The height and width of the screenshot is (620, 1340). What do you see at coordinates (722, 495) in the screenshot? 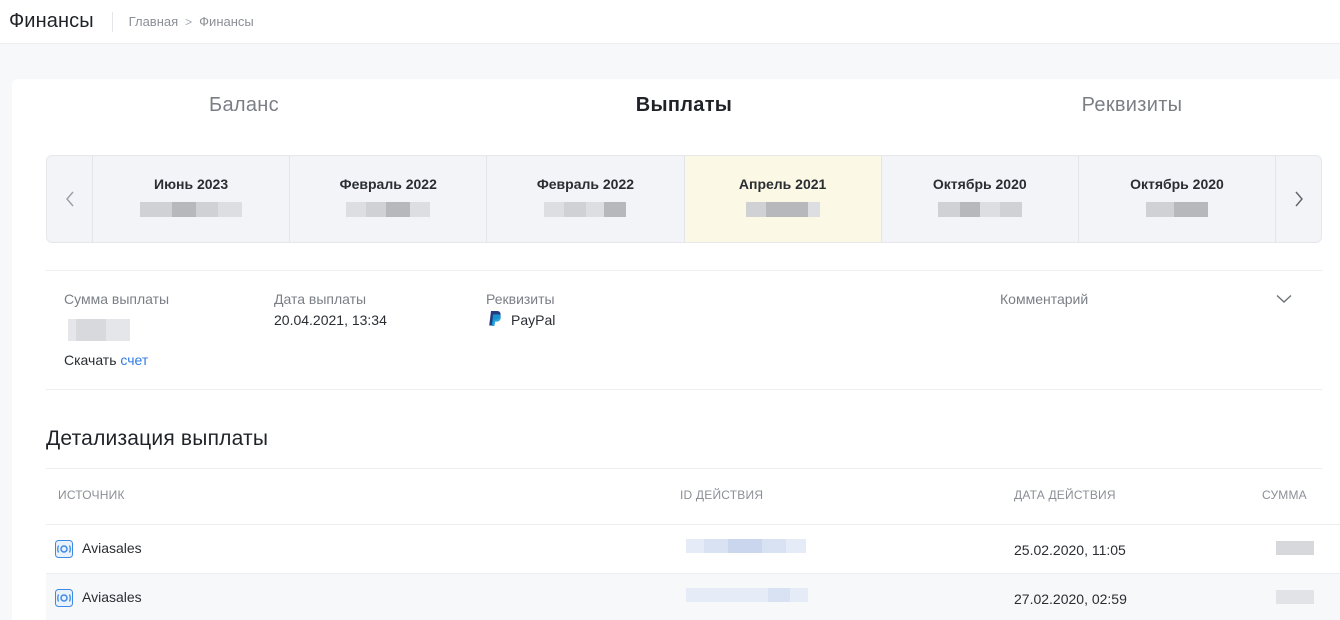
I see `column-header-action-id: ID ДЕЙСТВИЯ` at bounding box center [722, 495].